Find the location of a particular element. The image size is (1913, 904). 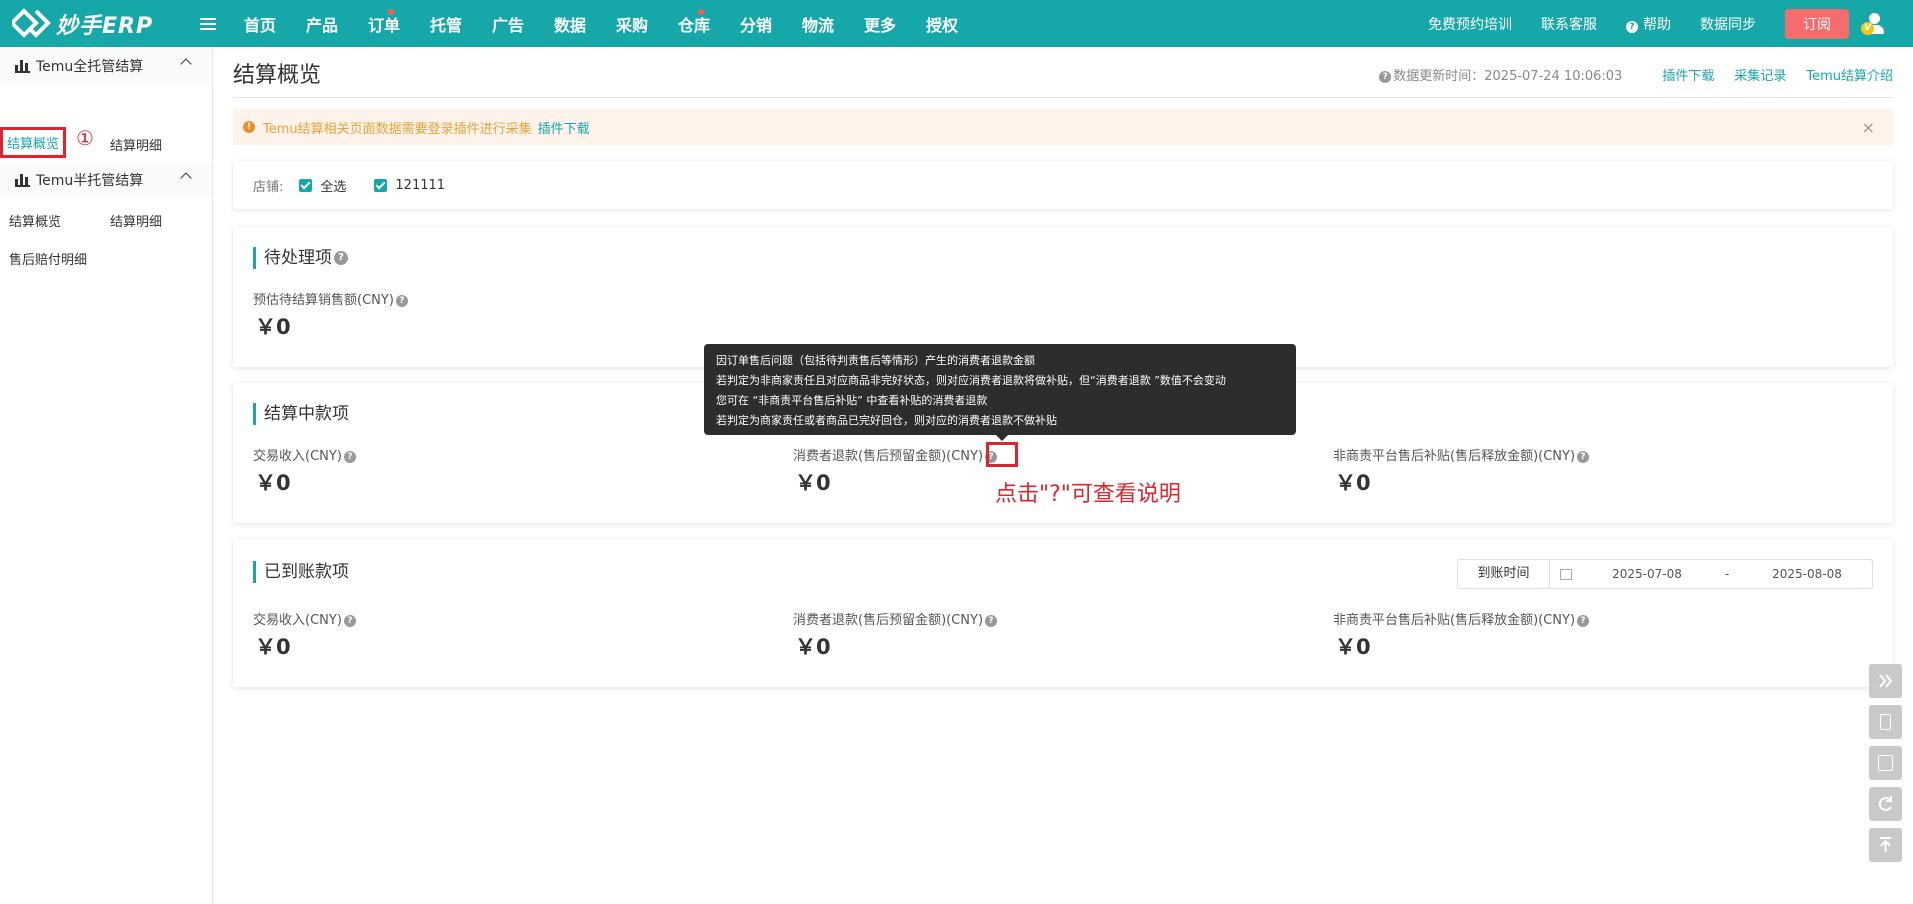

nav-distribution: 分销 is located at coordinates (757, 24).